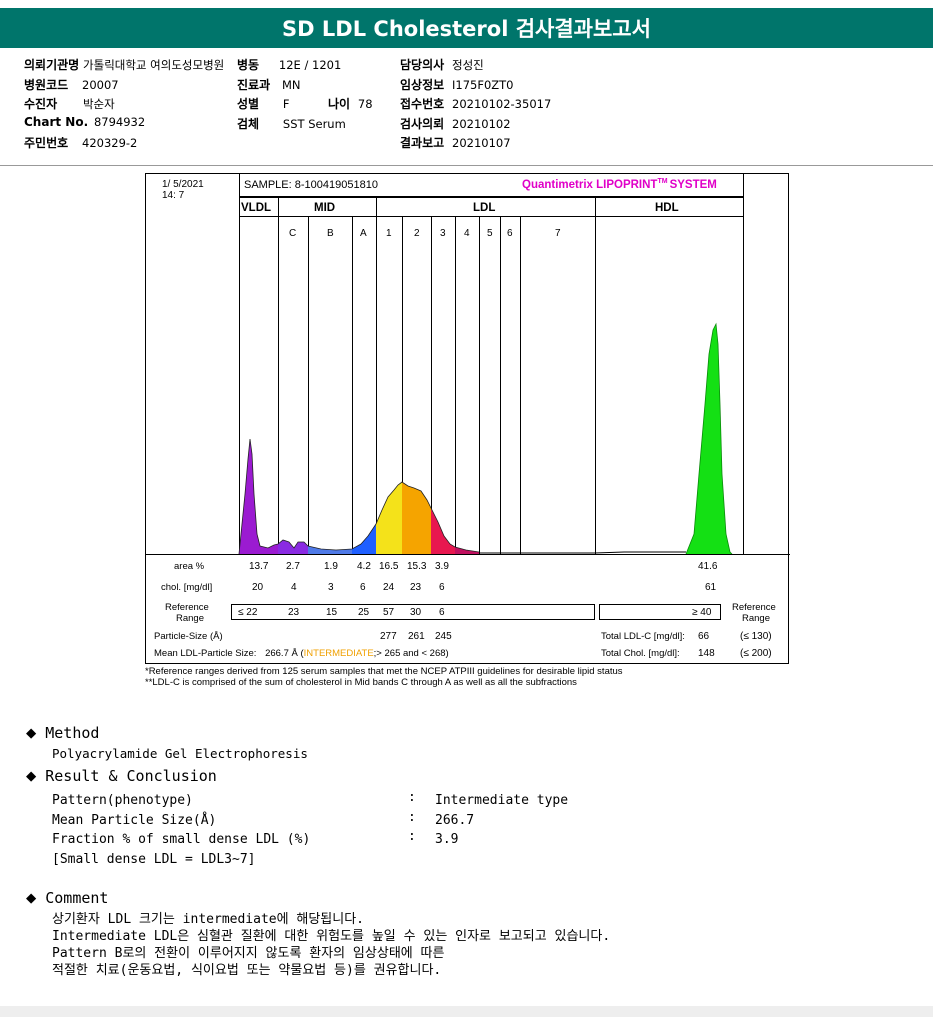 The height and width of the screenshot is (1017, 933). What do you see at coordinates (56, 122) in the screenshot?
I see `chart-label: Chart No.` at bounding box center [56, 122].